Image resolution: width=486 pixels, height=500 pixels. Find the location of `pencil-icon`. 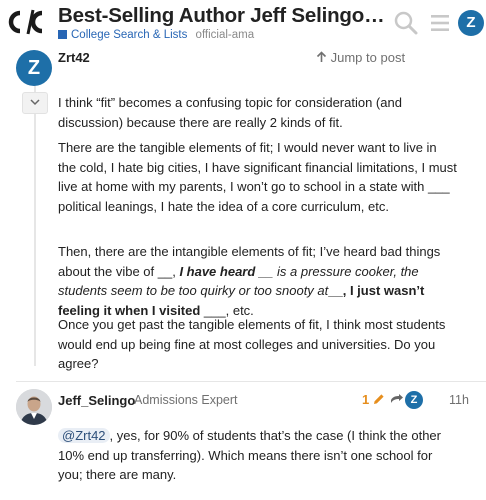

pencil-icon is located at coordinates (379, 399).